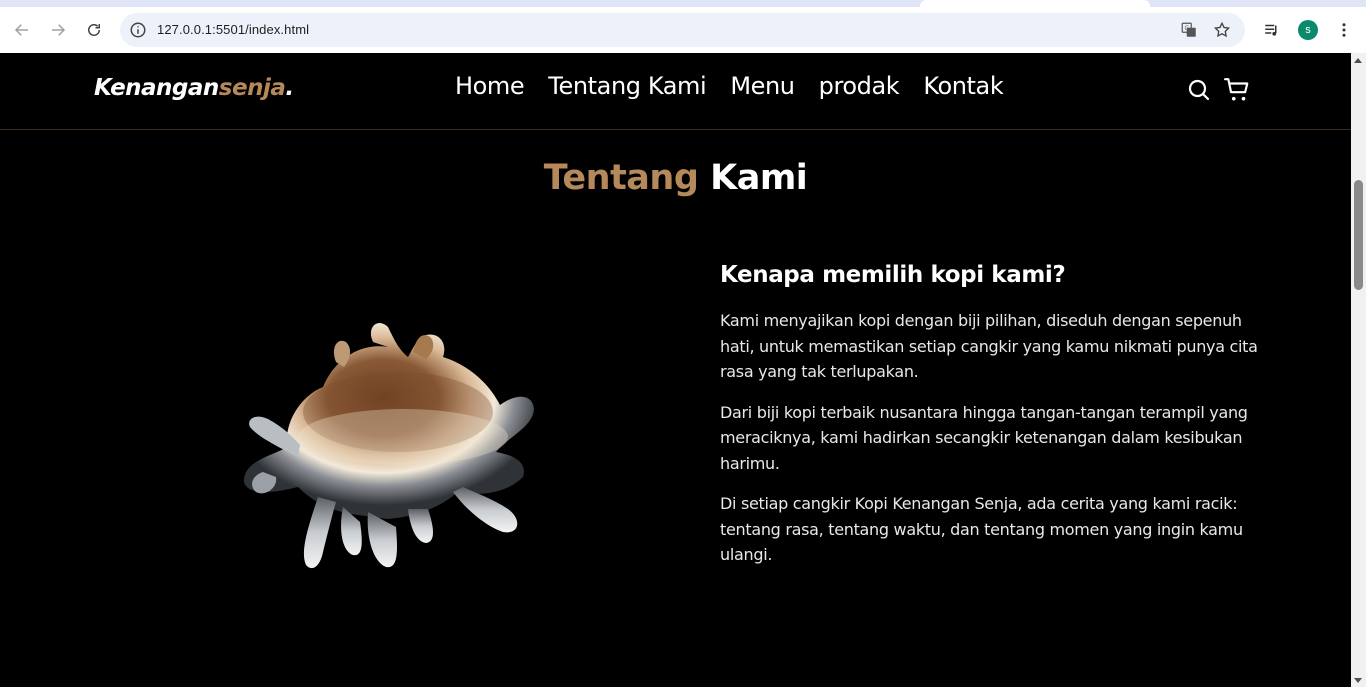  I want to click on address-bar: 127.0.0.1:5501/index.html G, so click(682, 30).